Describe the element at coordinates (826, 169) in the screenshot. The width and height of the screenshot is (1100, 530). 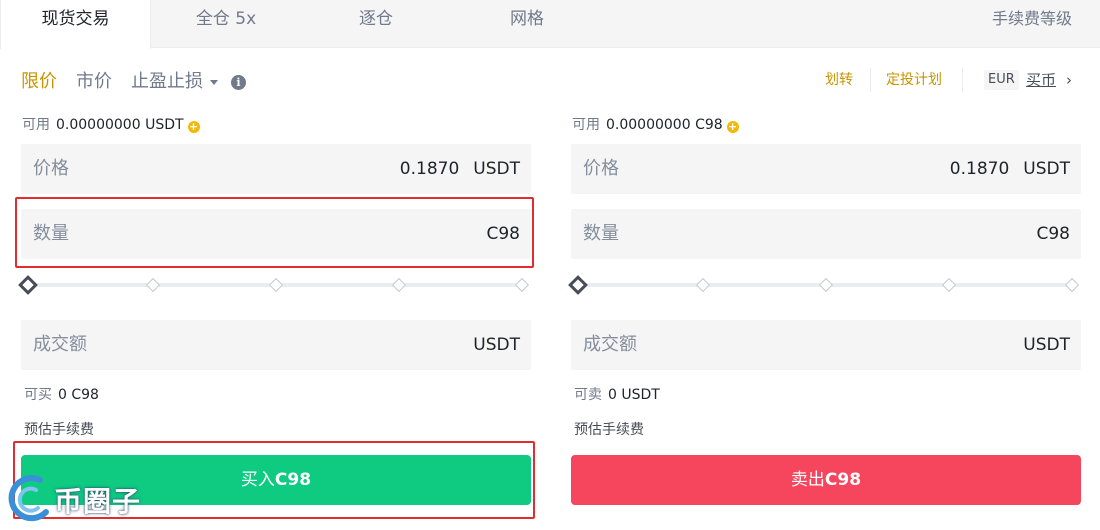
I see `sell-price-input: 价格 0.1870 USDT` at that location.